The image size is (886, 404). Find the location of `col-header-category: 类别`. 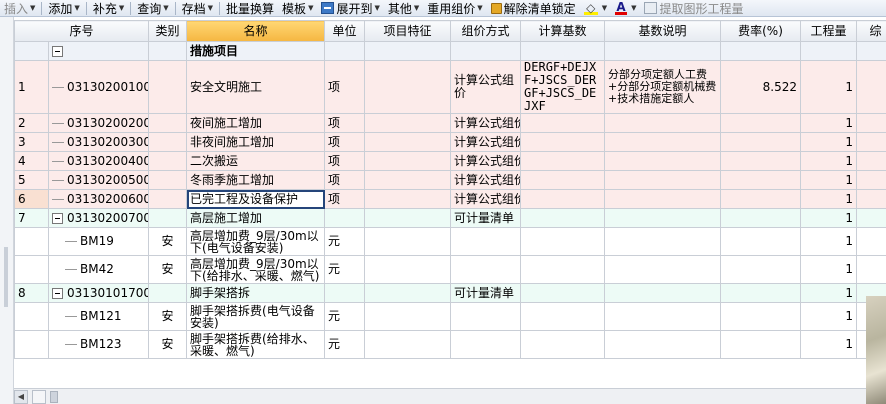

col-header-category: 类别 is located at coordinates (168, 31).